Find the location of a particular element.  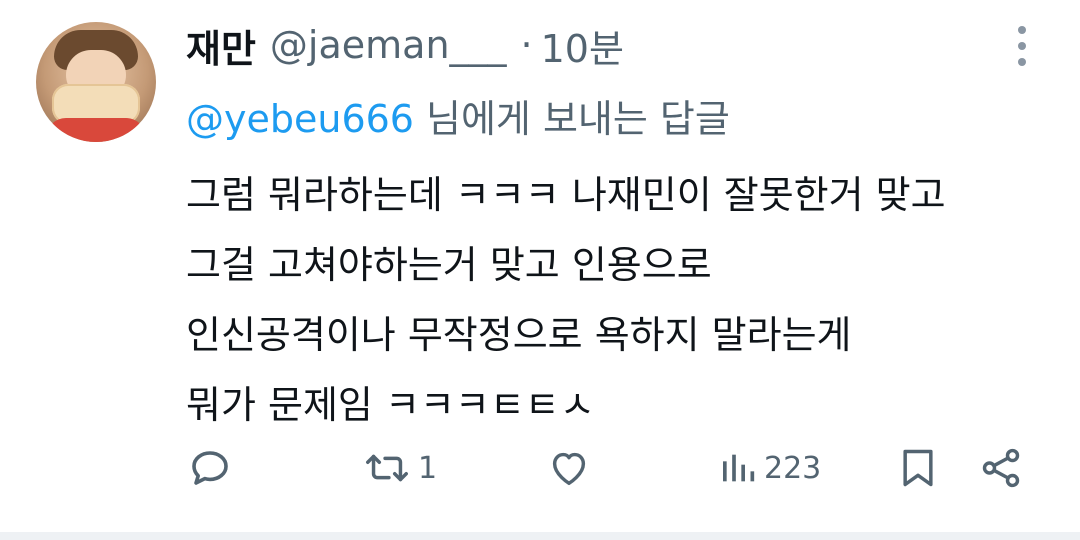

like-button is located at coordinates (569, 468).